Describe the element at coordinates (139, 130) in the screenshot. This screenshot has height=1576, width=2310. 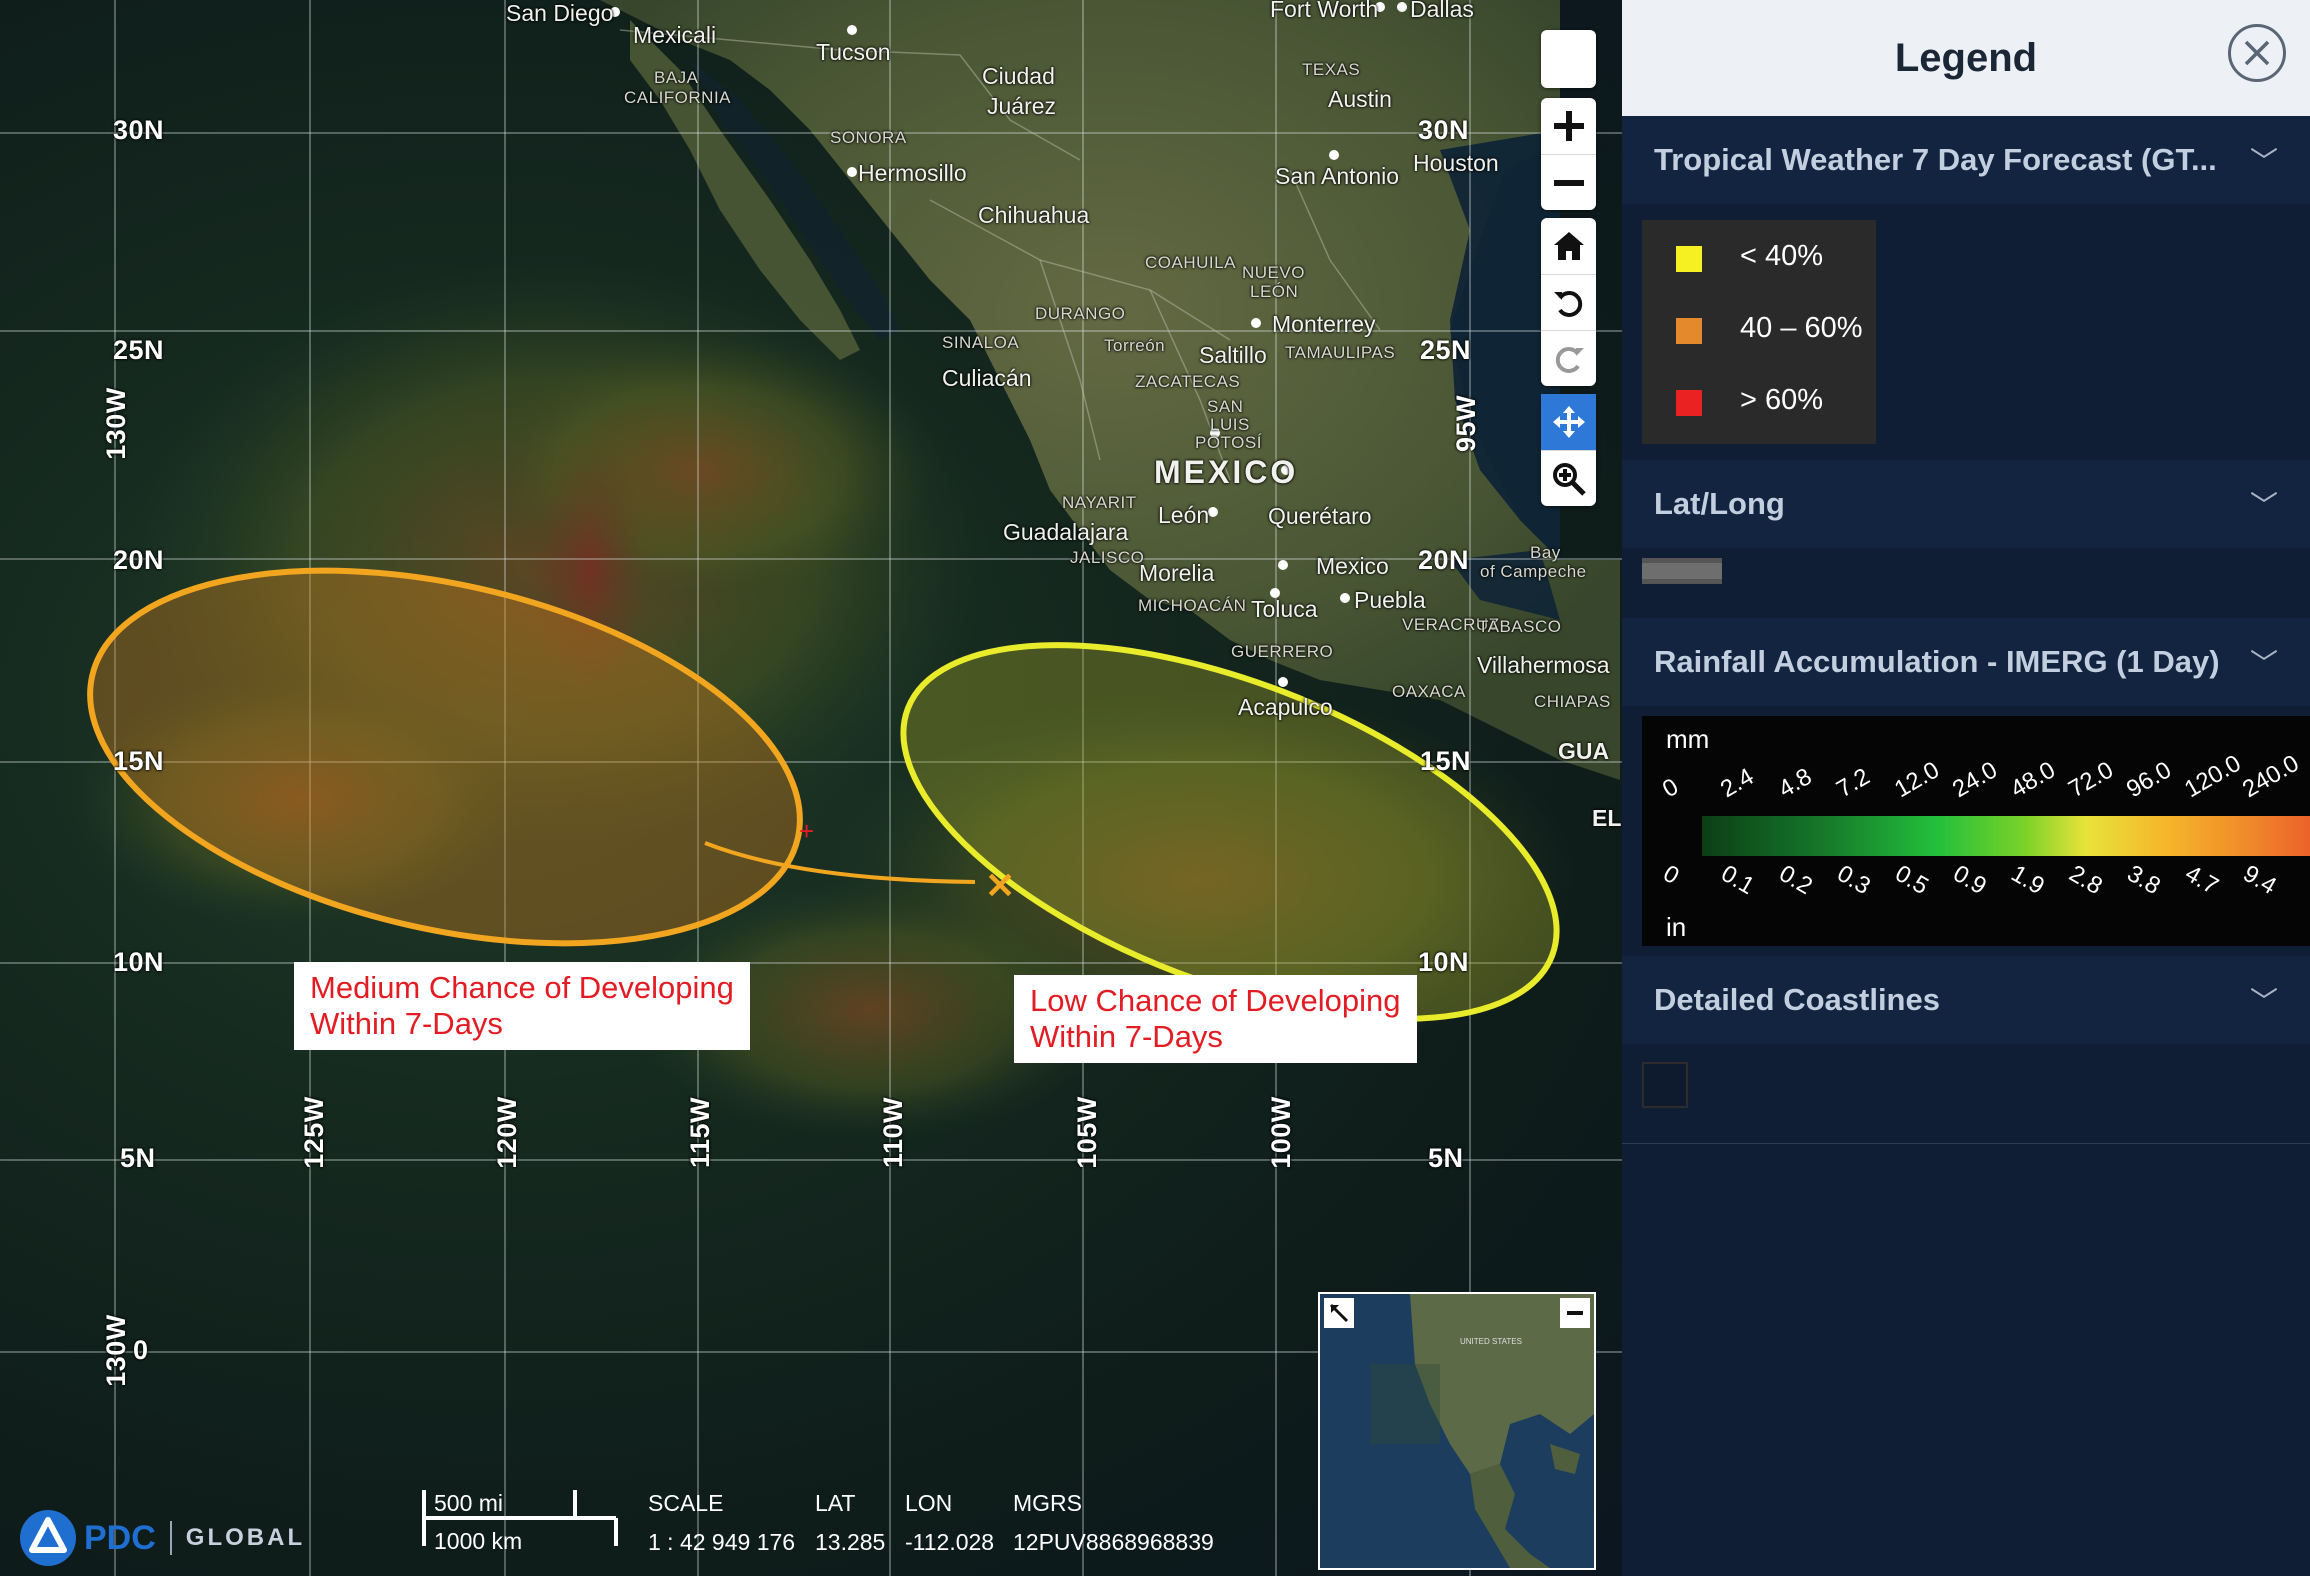
I see `lat-label: 30N` at that location.